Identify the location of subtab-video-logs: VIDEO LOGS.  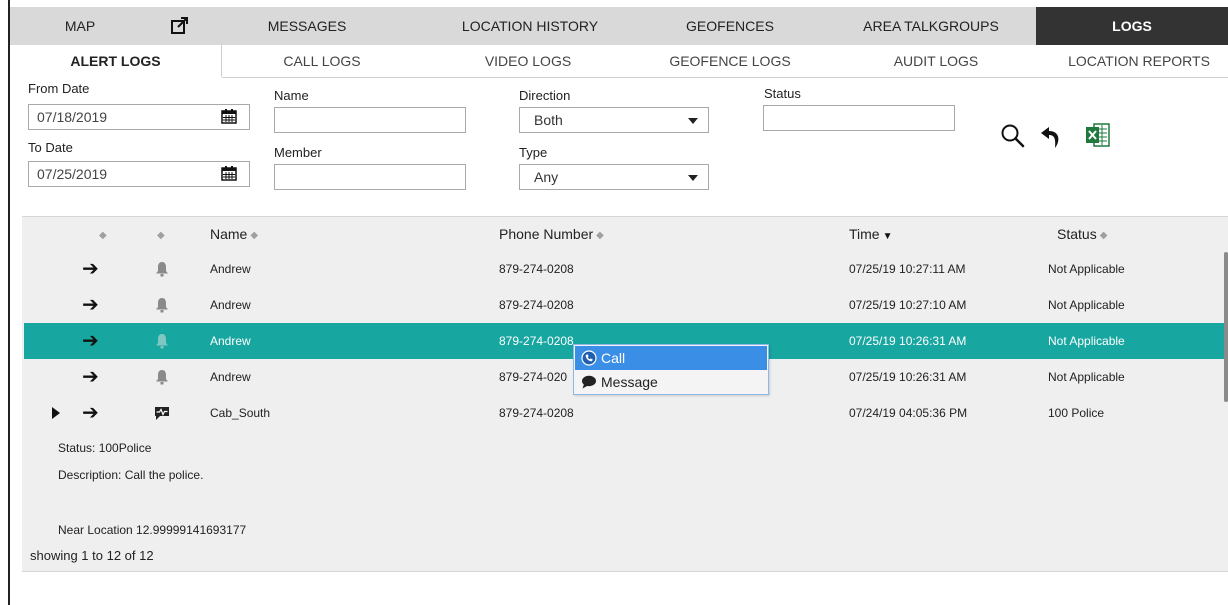
(528, 61).